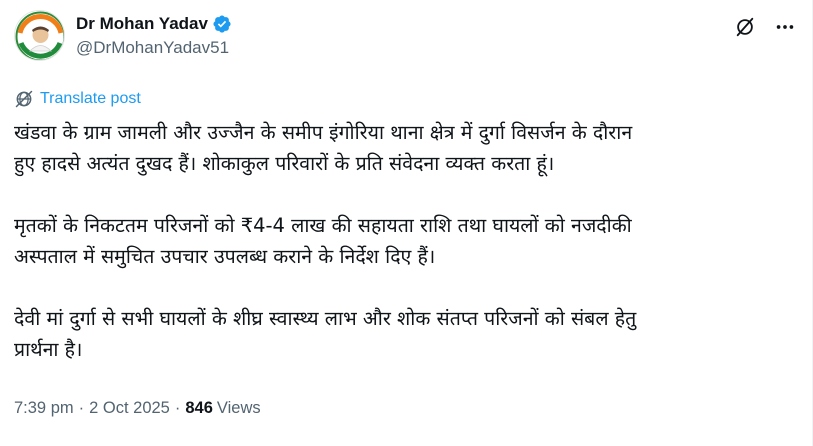 Image resolution: width=813 pixels, height=446 pixels. I want to click on post-date: 2 Oct 2025, so click(129, 408).